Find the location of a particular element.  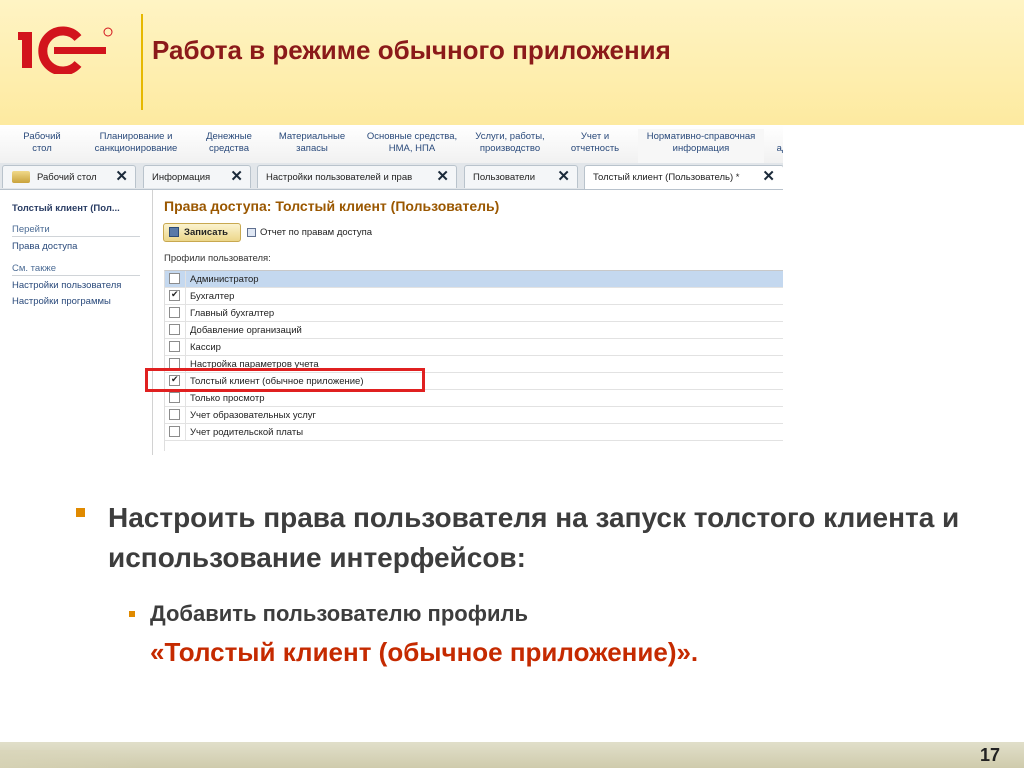

tab-label: Информация is located at coordinates (181, 177).